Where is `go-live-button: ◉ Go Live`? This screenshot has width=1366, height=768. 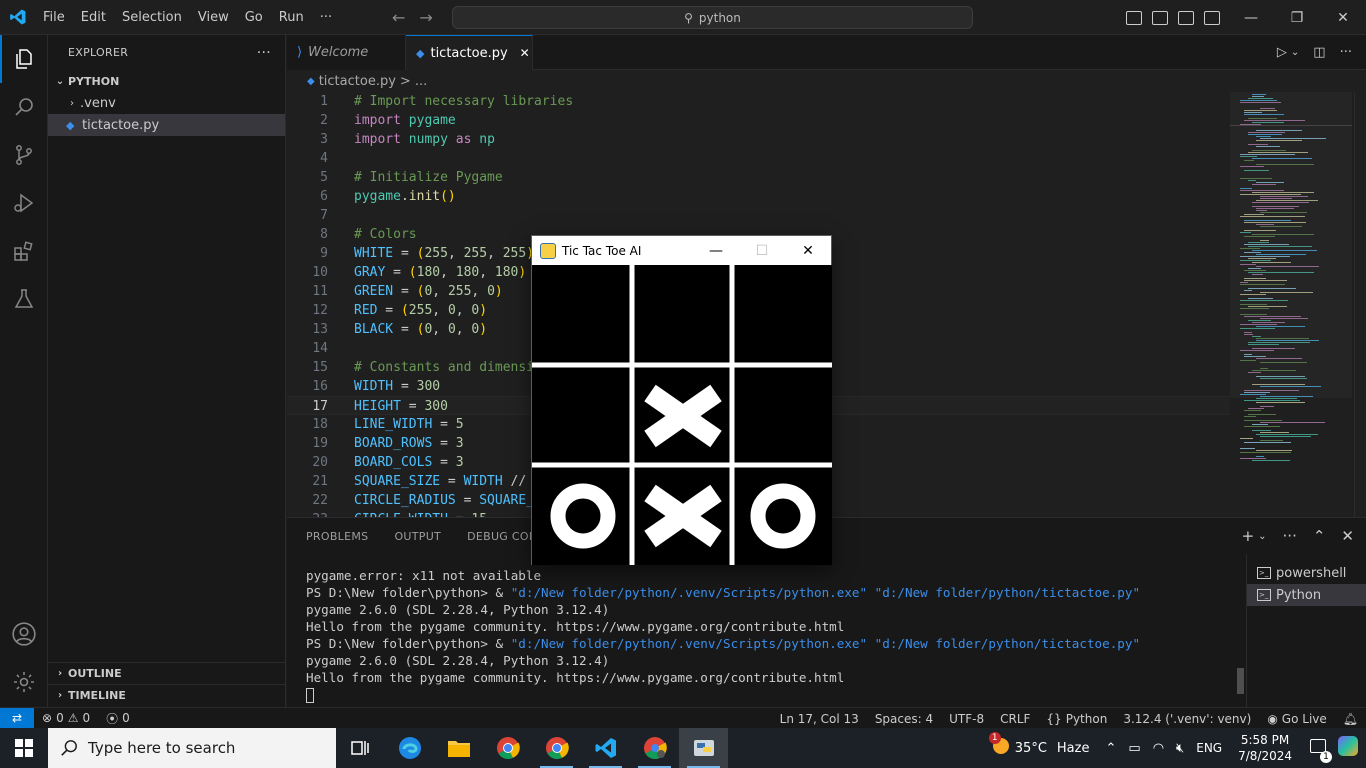 go-live-button: ◉ Go Live is located at coordinates (1296, 719).